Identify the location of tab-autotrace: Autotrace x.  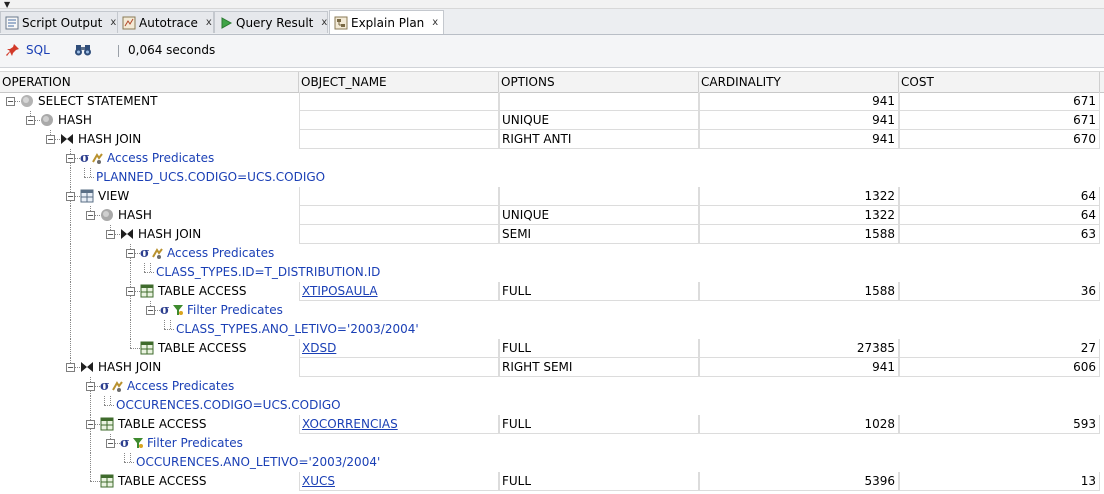
(165, 22).